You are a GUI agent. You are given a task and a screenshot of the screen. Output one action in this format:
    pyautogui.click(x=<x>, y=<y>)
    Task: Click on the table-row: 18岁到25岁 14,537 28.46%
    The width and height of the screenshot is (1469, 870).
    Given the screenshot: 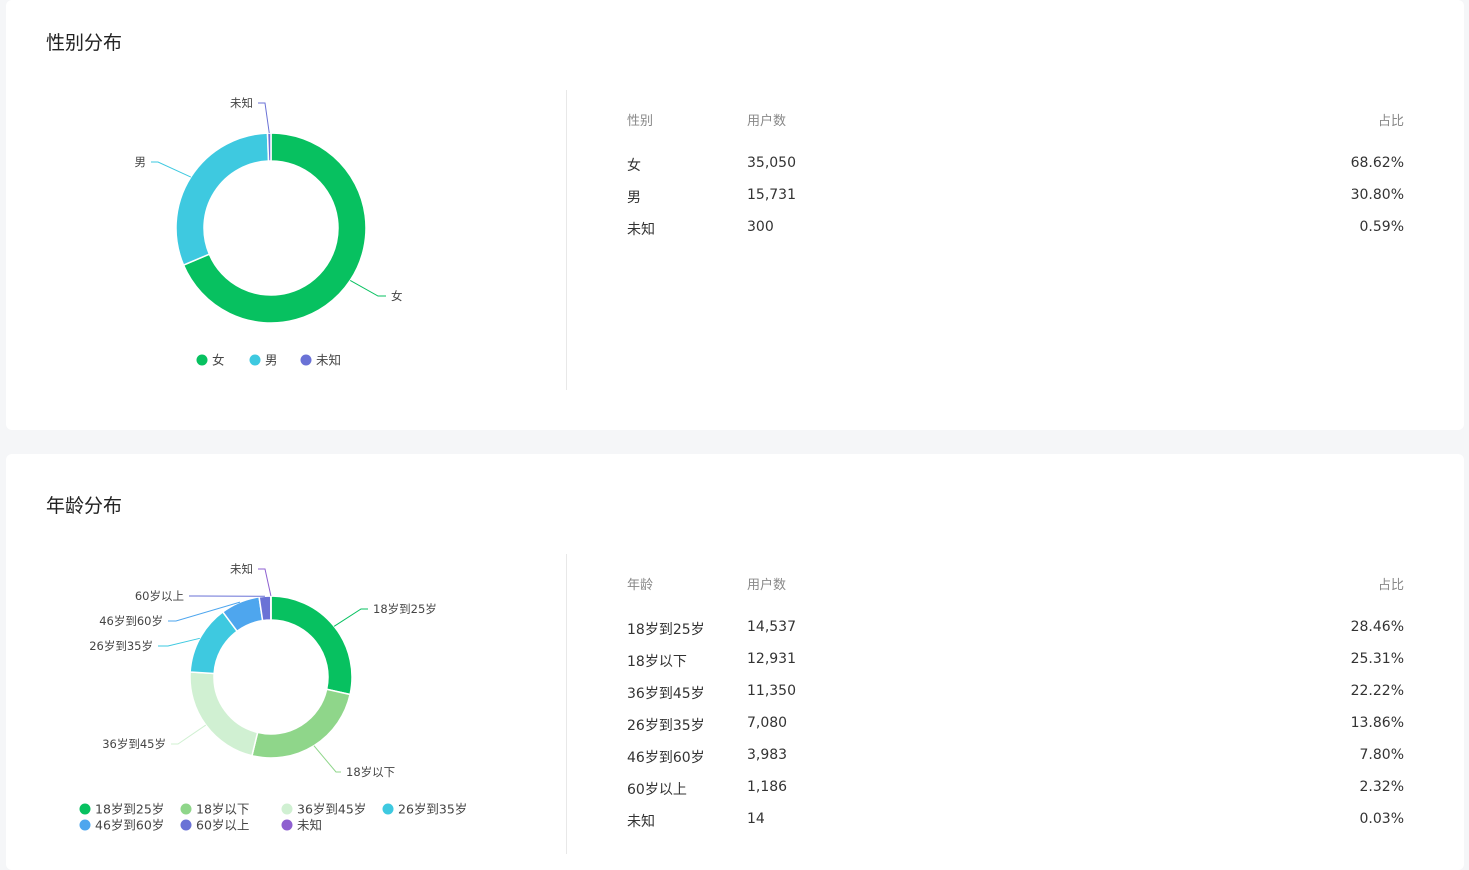 What is the action you would take?
    pyautogui.click(x=1015, y=635)
    